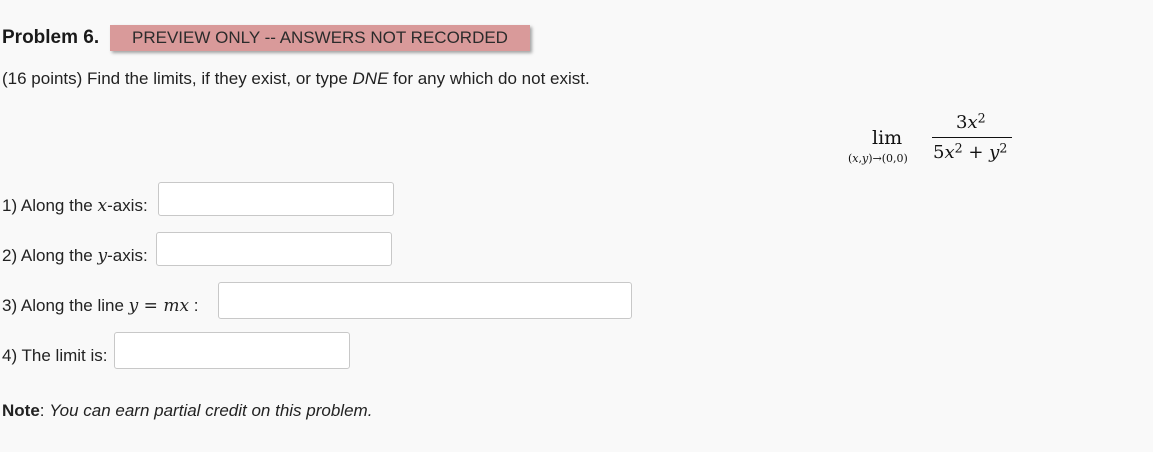 Image resolution: width=1153 pixels, height=452 pixels. Describe the element at coordinates (972, 137) in the screenshot. I see `fraction-bar` at that location.